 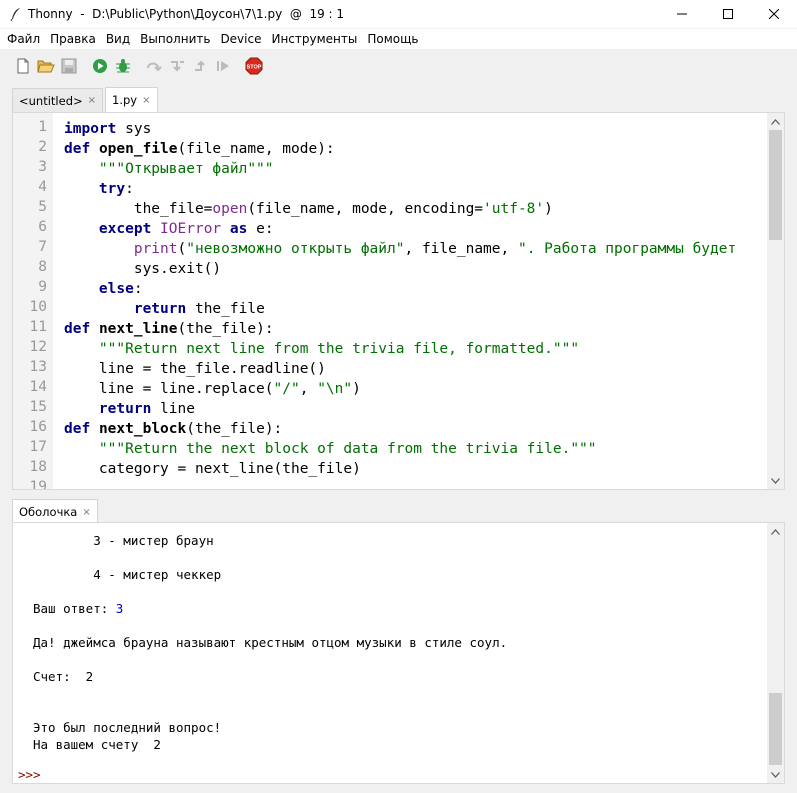 I want to click on shell-prompt: >>>, so click(x=29, y=774).